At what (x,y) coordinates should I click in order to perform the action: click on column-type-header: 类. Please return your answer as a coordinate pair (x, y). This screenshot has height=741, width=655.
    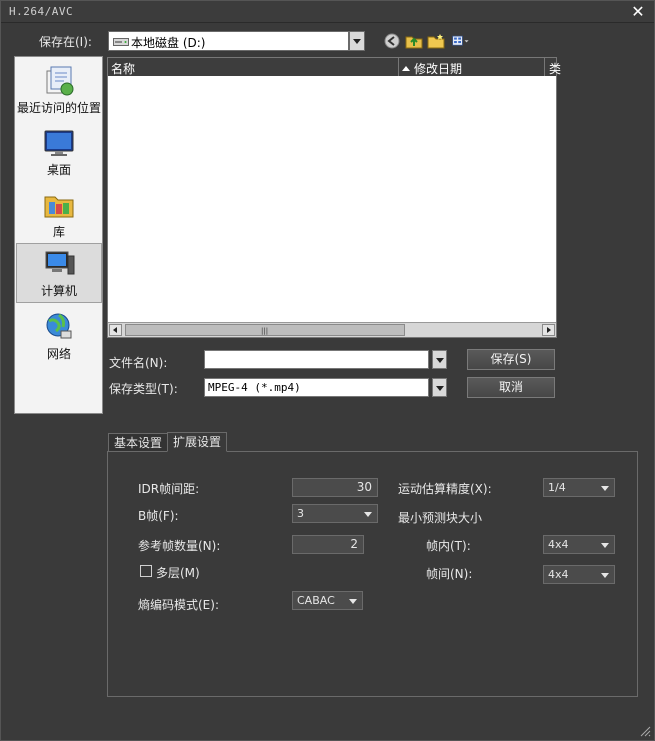
    Looking at the image, I should click on (555, 68).